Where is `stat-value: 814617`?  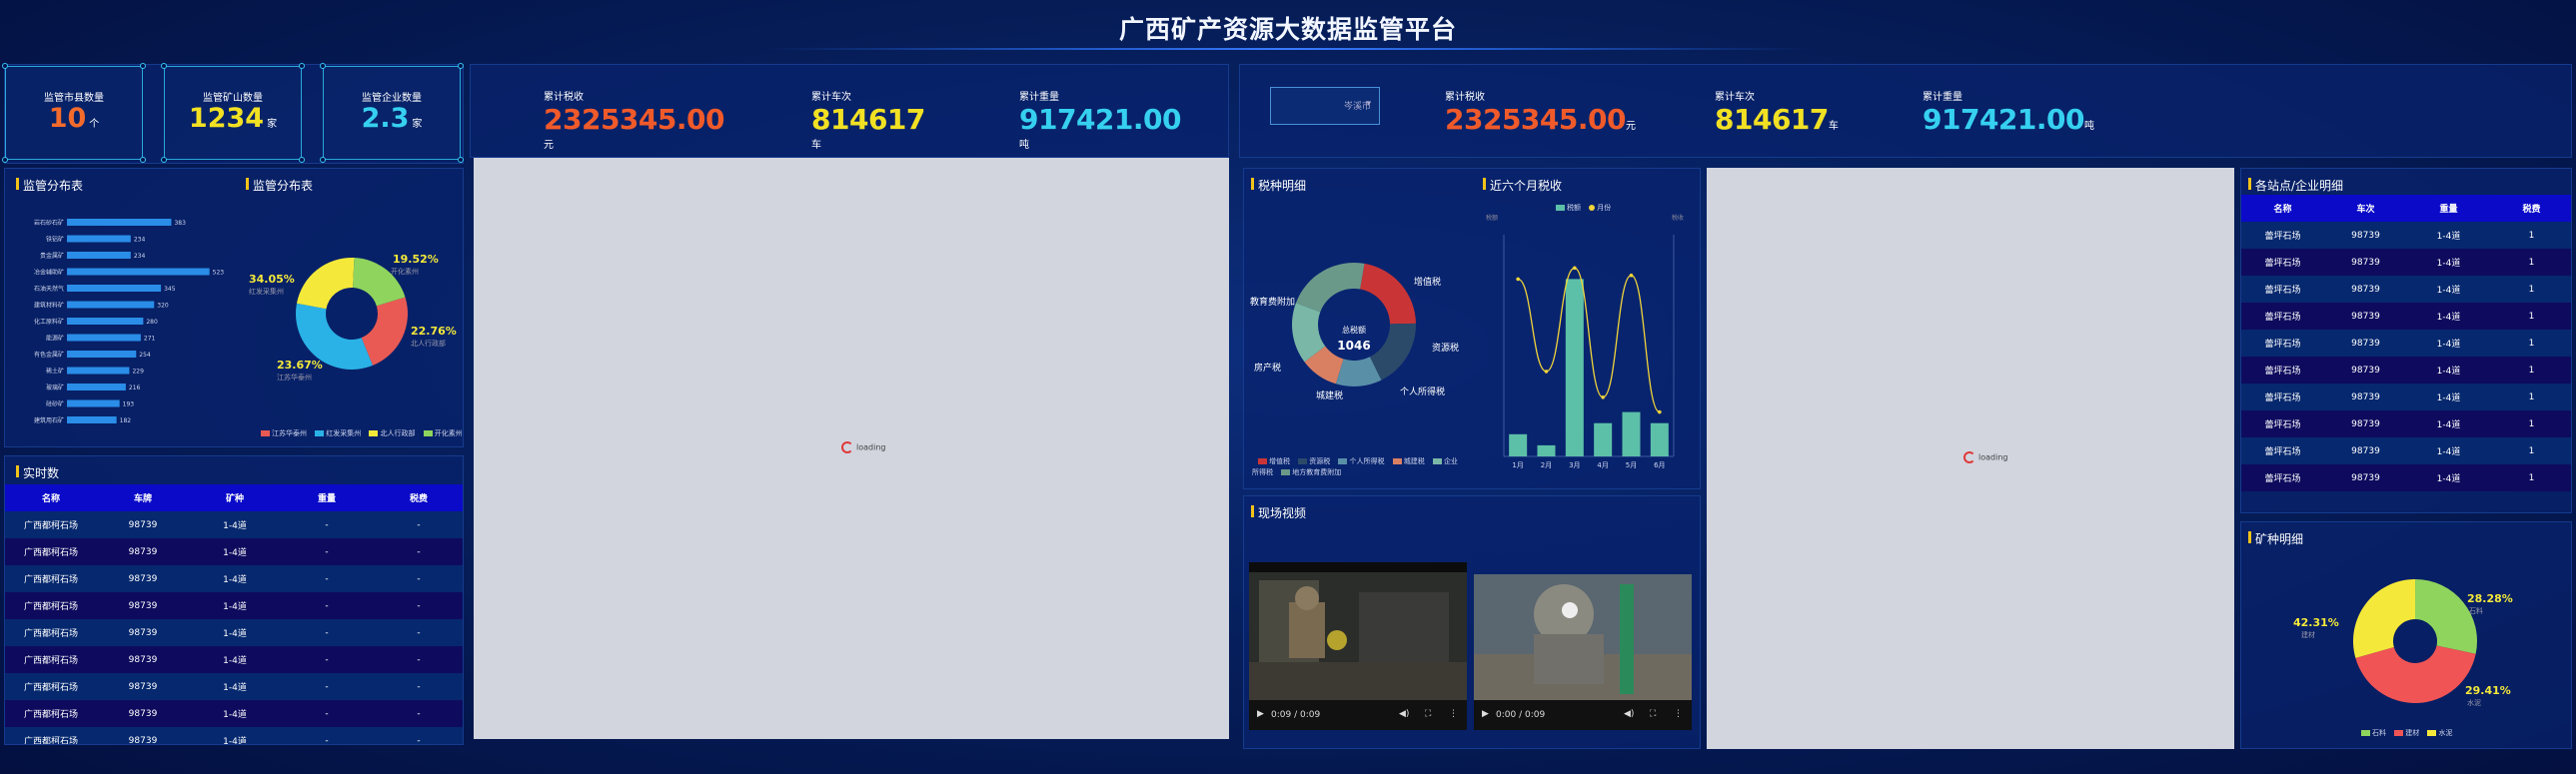 stat-value: 814617 is located at coordinates (868, 119).